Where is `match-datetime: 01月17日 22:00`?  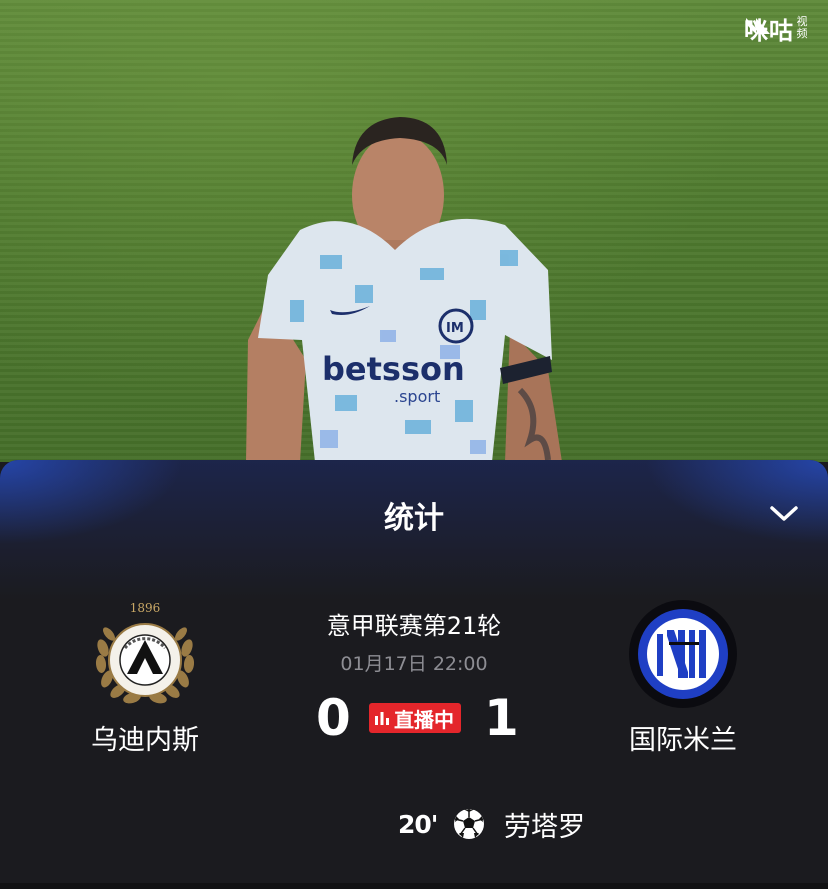
match-datetime: 01月17日 22:00 is located at coordinates (414, 664).